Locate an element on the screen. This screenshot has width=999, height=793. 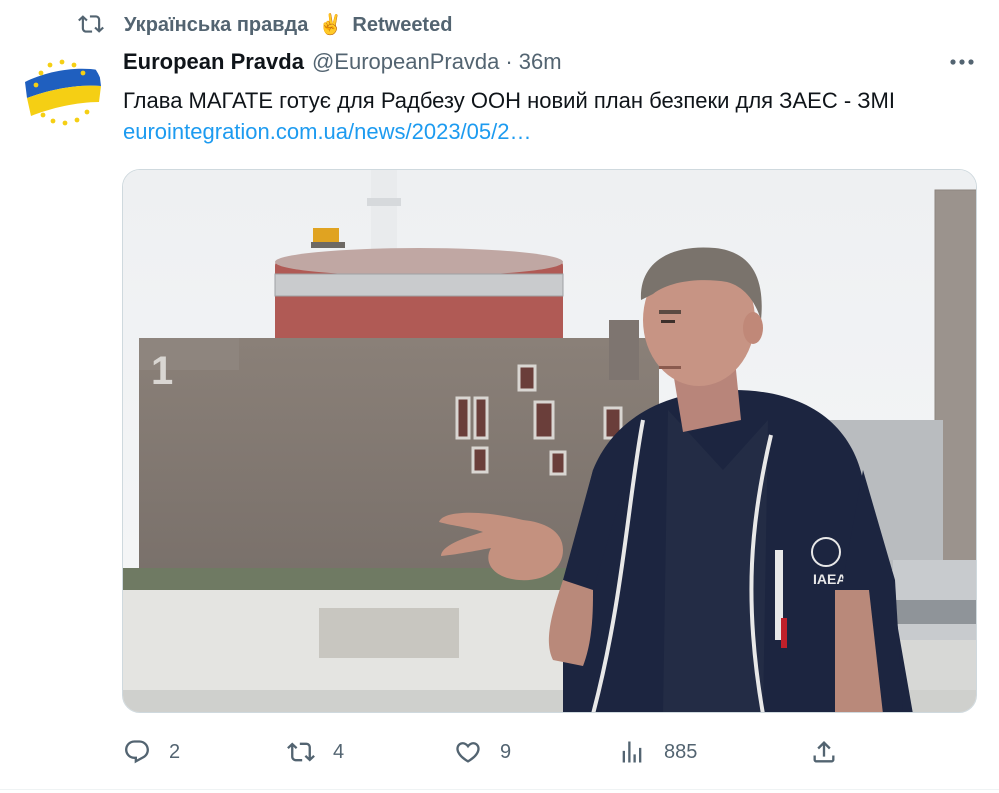
views-count: 885 is located at coordinates (681, 751).